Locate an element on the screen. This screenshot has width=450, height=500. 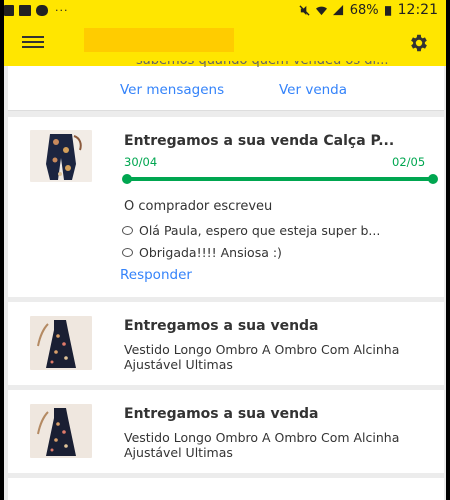
hamburger-menu-icon is located at coordinates (34, 44).